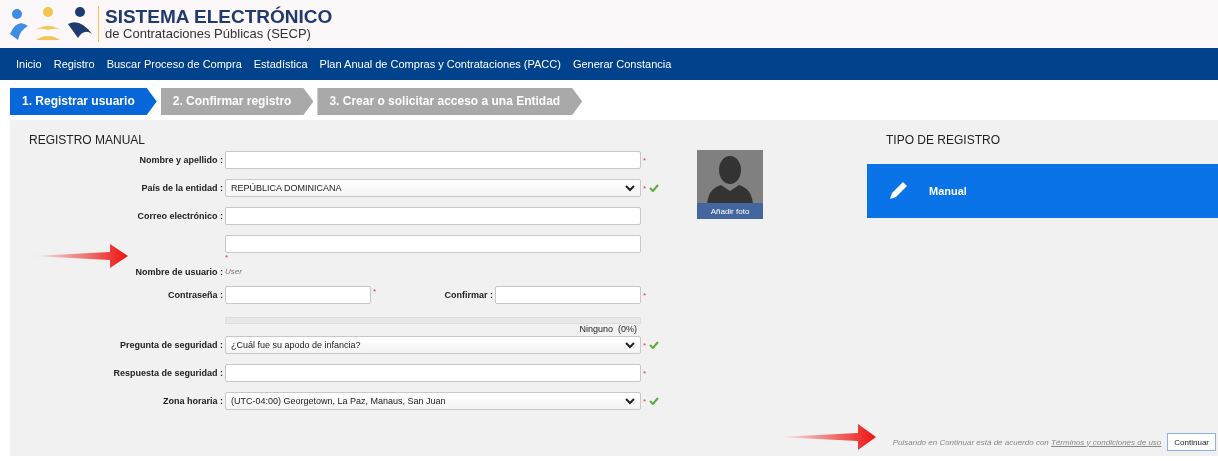 This screenshot has width=1218, height=461. What do you see at coordinates (433, 345) in the screenshot?
I see `select-field: ¿Cuál fue su apodo de infancia?` at bounding box center [433, 345].